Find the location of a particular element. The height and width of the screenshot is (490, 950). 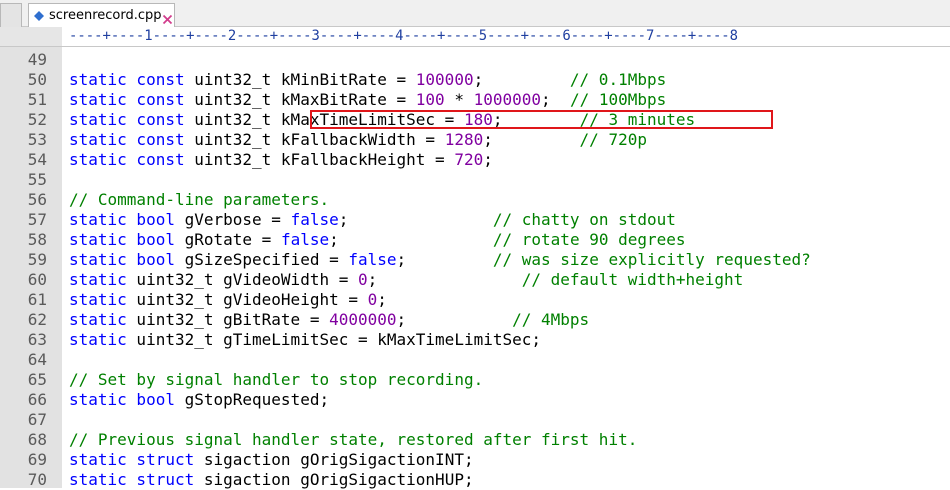

code-token: // 0.1Mbps is located at coordinates (618, 79).